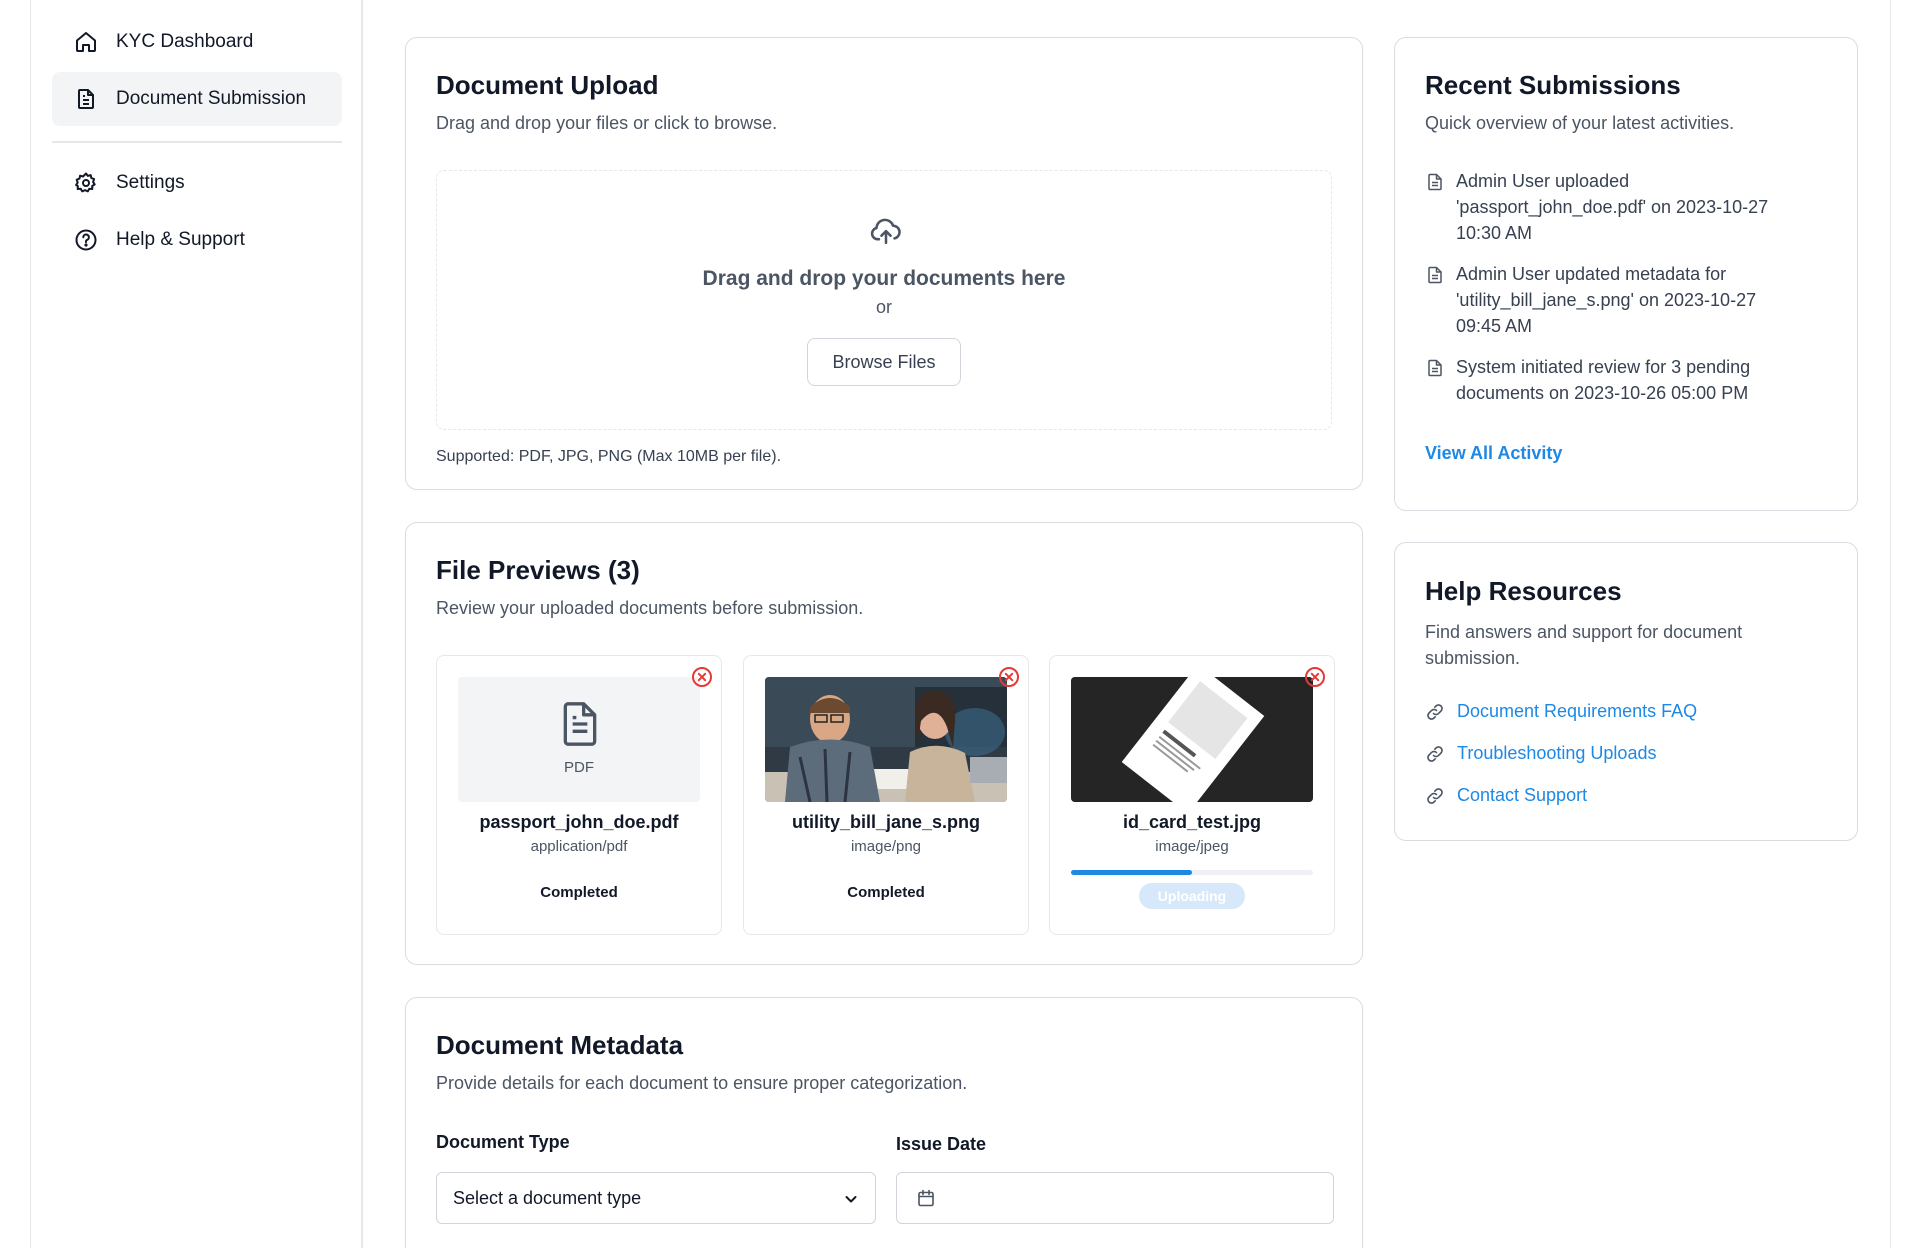  What do you see at coordinates (1543, 181) in the screenshot?
I see `activity-line: Admin User uploaded` at bounding box center [1543, 181].